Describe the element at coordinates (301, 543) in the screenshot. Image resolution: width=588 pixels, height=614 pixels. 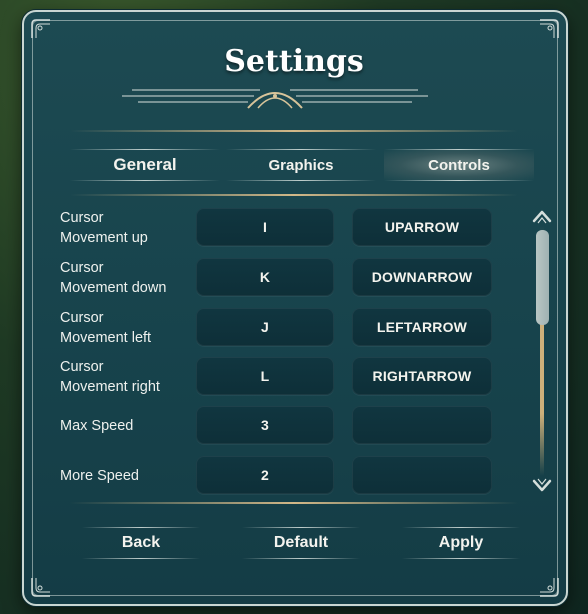
I see `default-button: Default` at that location.